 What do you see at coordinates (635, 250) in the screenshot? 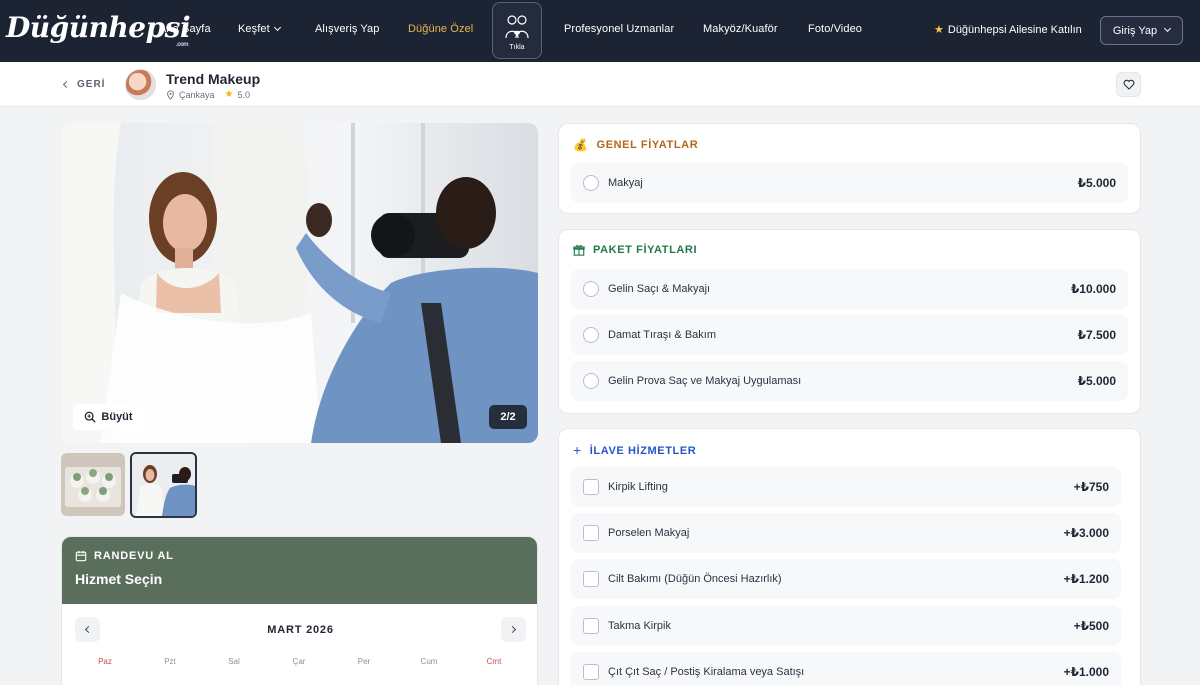
I see `package-prices-title: PAKET FİYATLARI` at bounding box center [635, 250].